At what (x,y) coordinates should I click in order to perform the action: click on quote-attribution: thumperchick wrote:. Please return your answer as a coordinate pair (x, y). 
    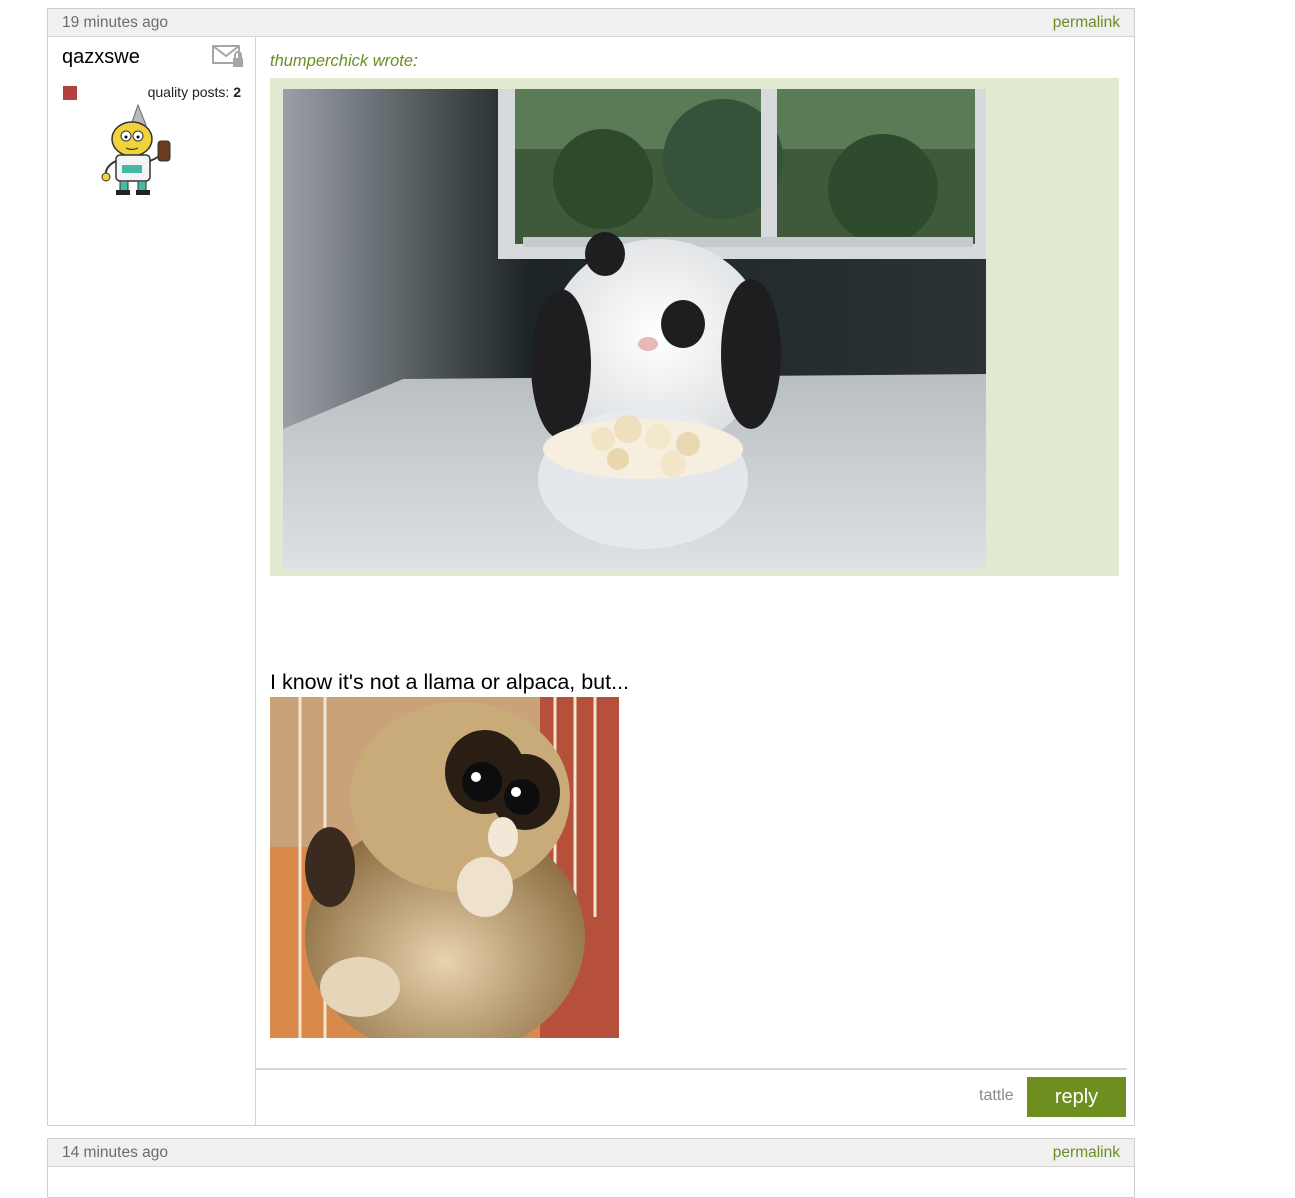
    Looking at the image, I should click on (344, 61).